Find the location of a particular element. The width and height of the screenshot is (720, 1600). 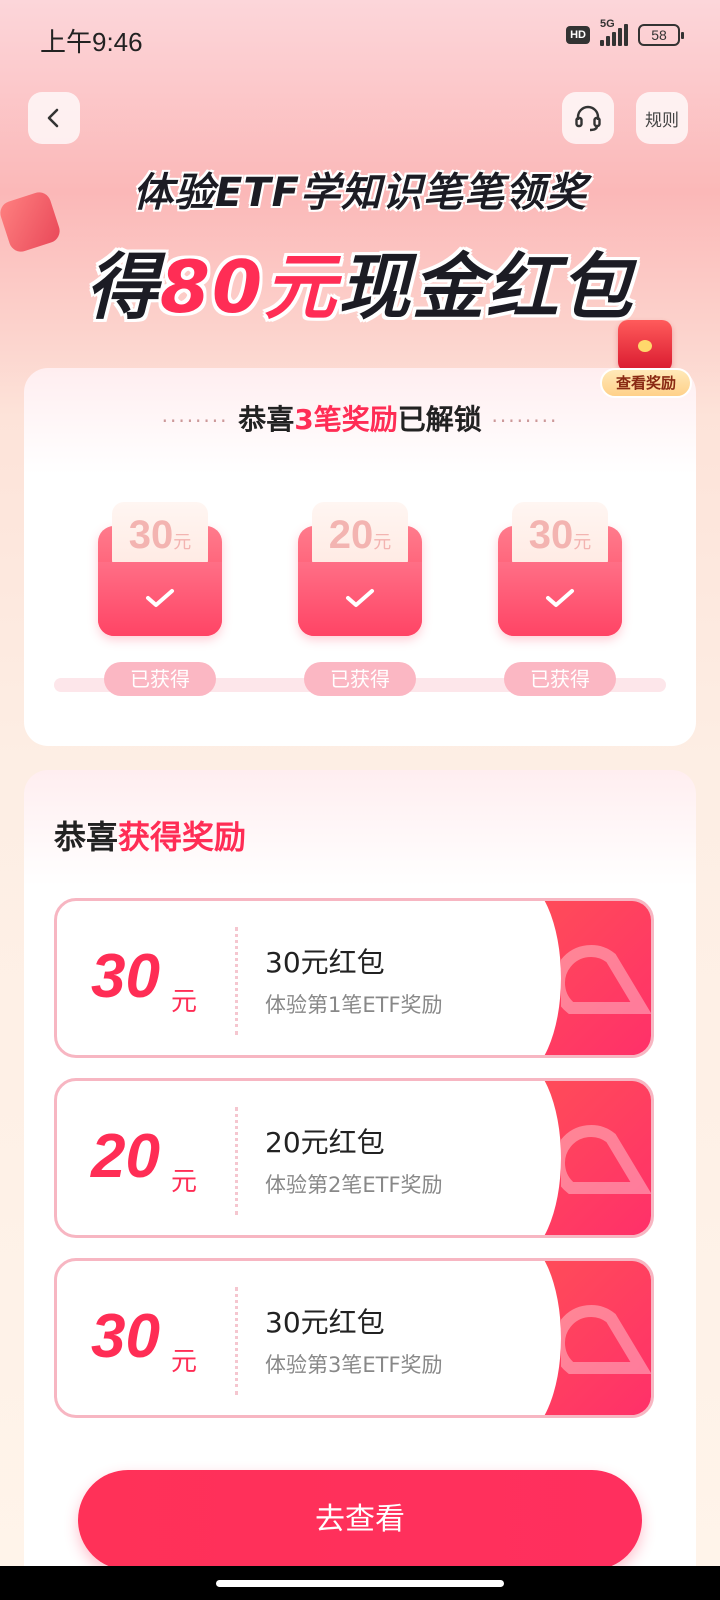

coupon-item: 20 元 20元红包 体验第2笔ETF奖励 is located at coordinates (354, 1158).